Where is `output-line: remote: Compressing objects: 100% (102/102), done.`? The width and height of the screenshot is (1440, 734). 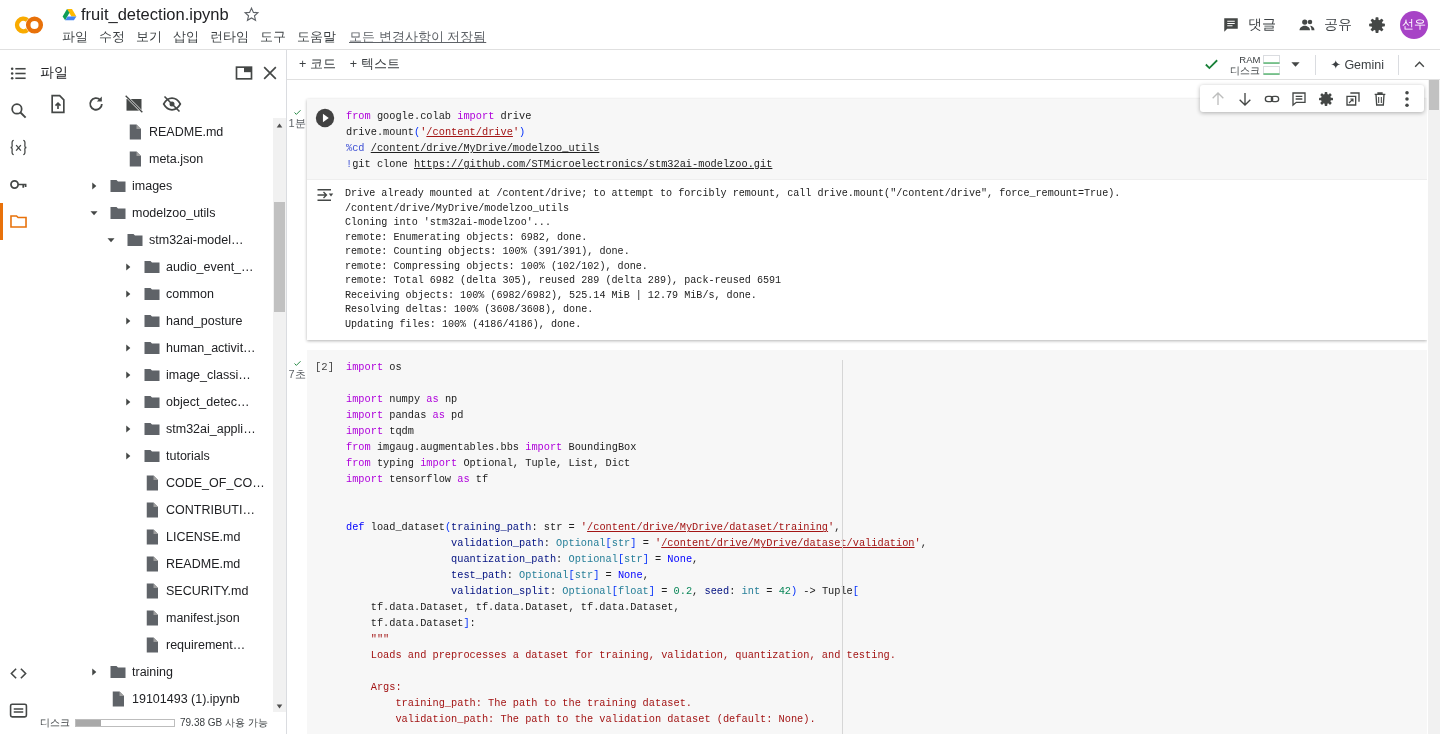
output-line: remote: Compressing objects: 100% (102/102), done. is located at coordinates (496, 266).